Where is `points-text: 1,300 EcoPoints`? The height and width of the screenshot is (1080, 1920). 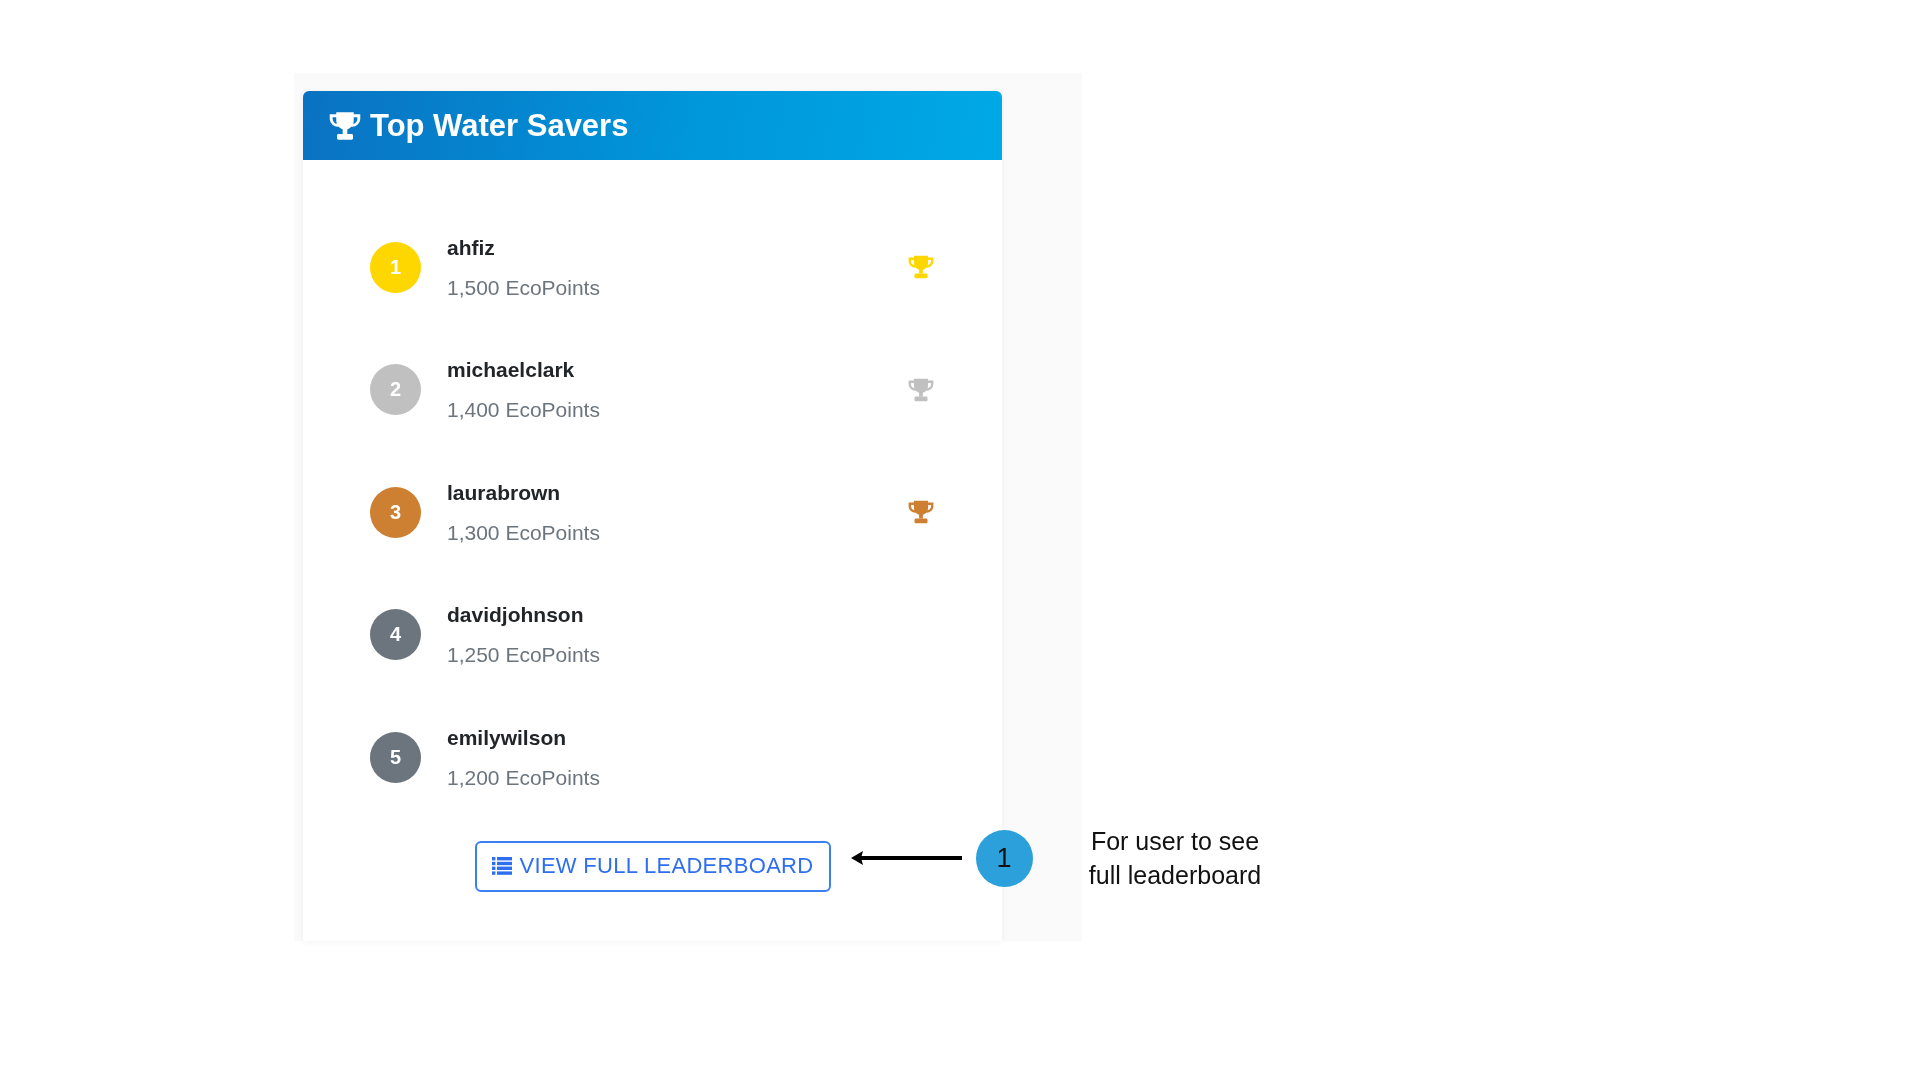
points-text: 1,300 EcoPoints is located at coordinates (523, 532).